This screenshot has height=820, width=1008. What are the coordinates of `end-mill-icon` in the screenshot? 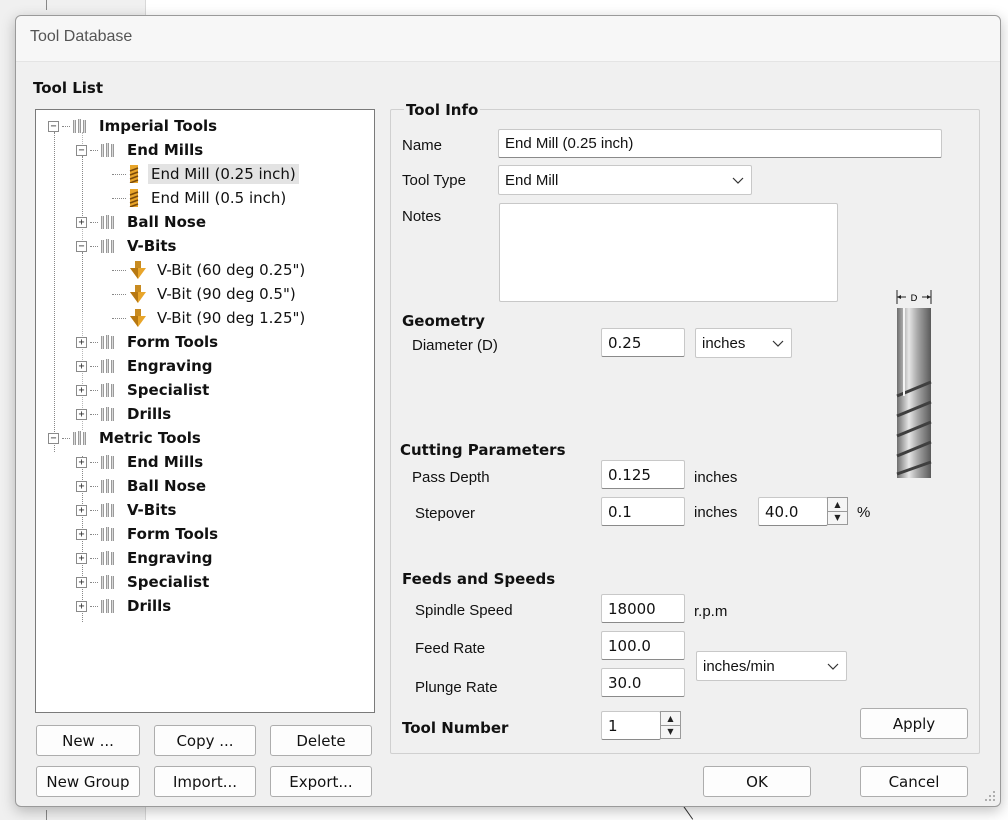 It's located at (134, 174).